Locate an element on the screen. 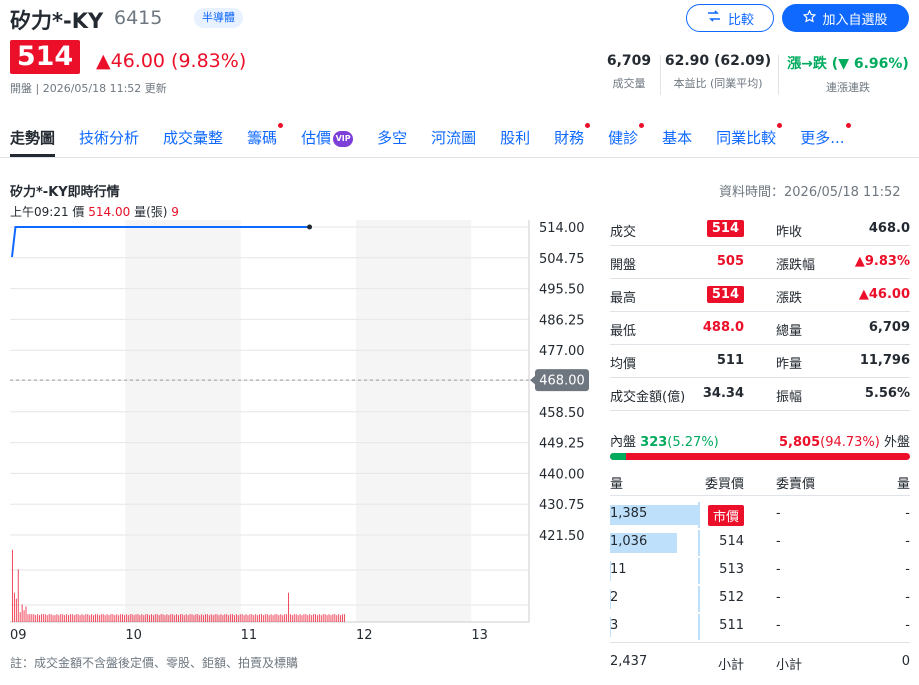 This screenshot has height=685, width=919. quote-value-text: ▲9.83% is located at coordinates (882, 261).